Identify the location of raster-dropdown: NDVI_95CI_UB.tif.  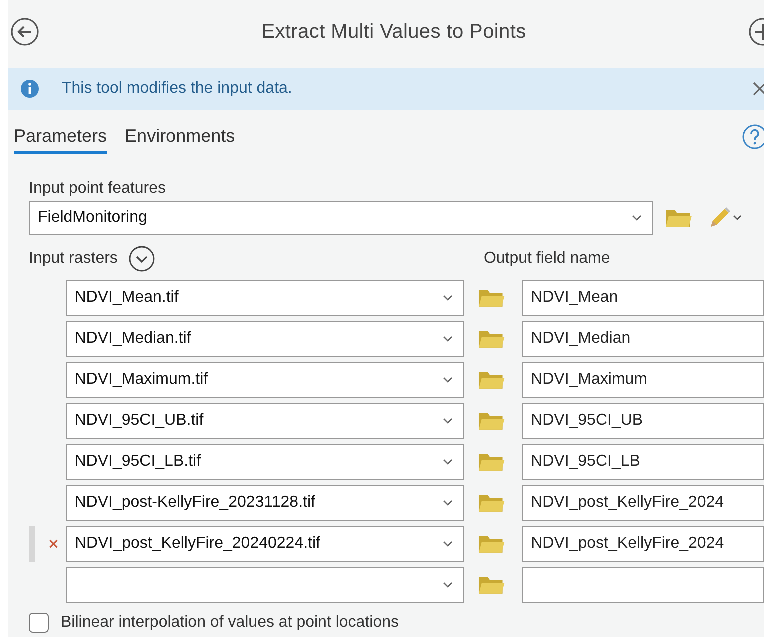
(265, 421).